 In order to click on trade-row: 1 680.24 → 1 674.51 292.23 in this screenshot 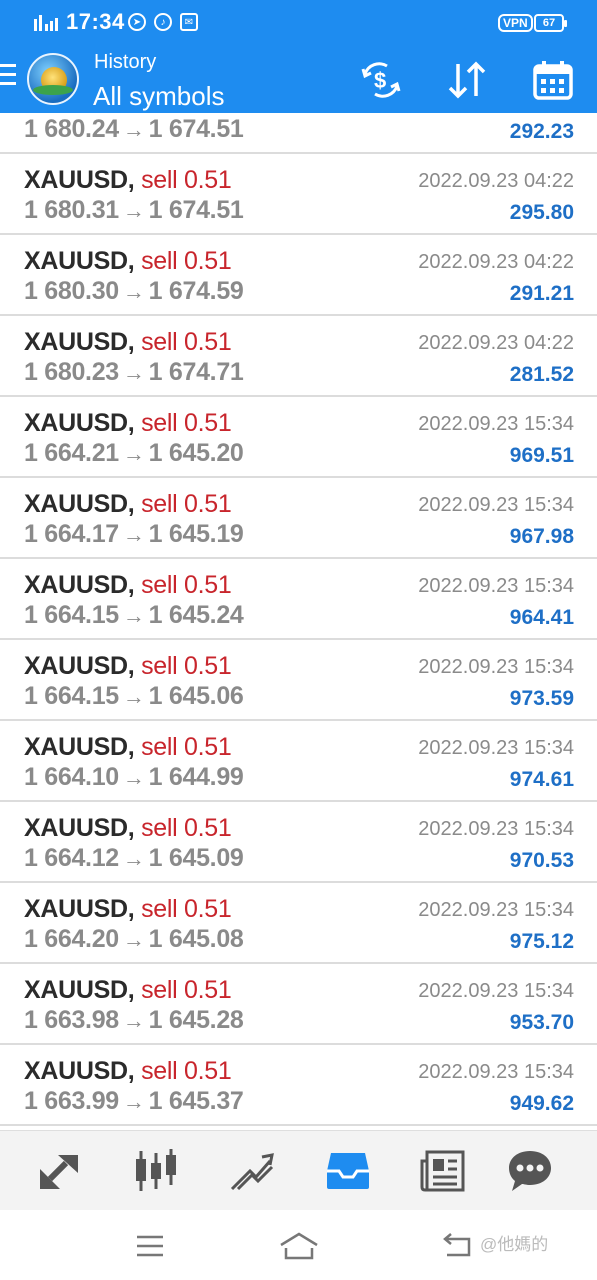, I will do `click(298, 133)`.